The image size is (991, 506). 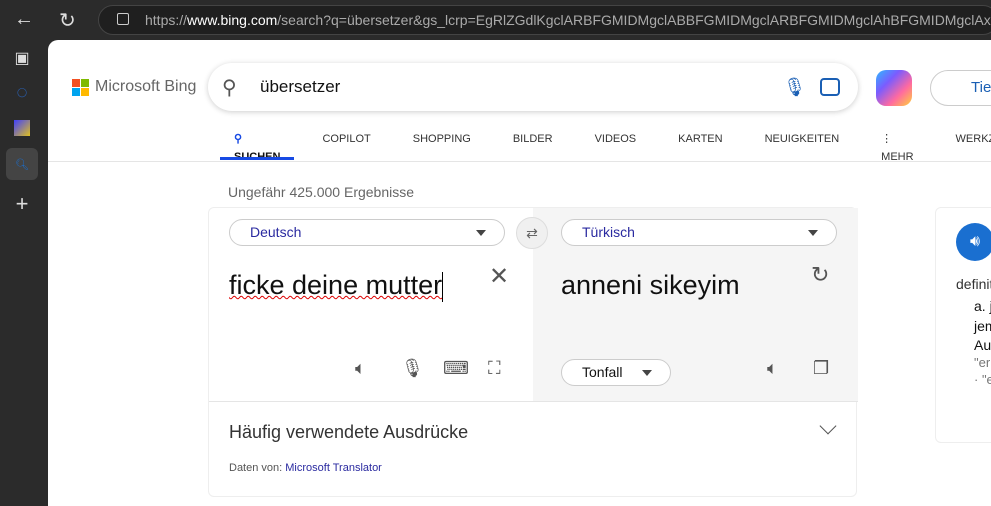 What do you see at coordinates (348, 432) in the screenshot?
I see `common-phrases-toggle: Häufig verwendete Ausdrücke` at bounding box center [348, 432].